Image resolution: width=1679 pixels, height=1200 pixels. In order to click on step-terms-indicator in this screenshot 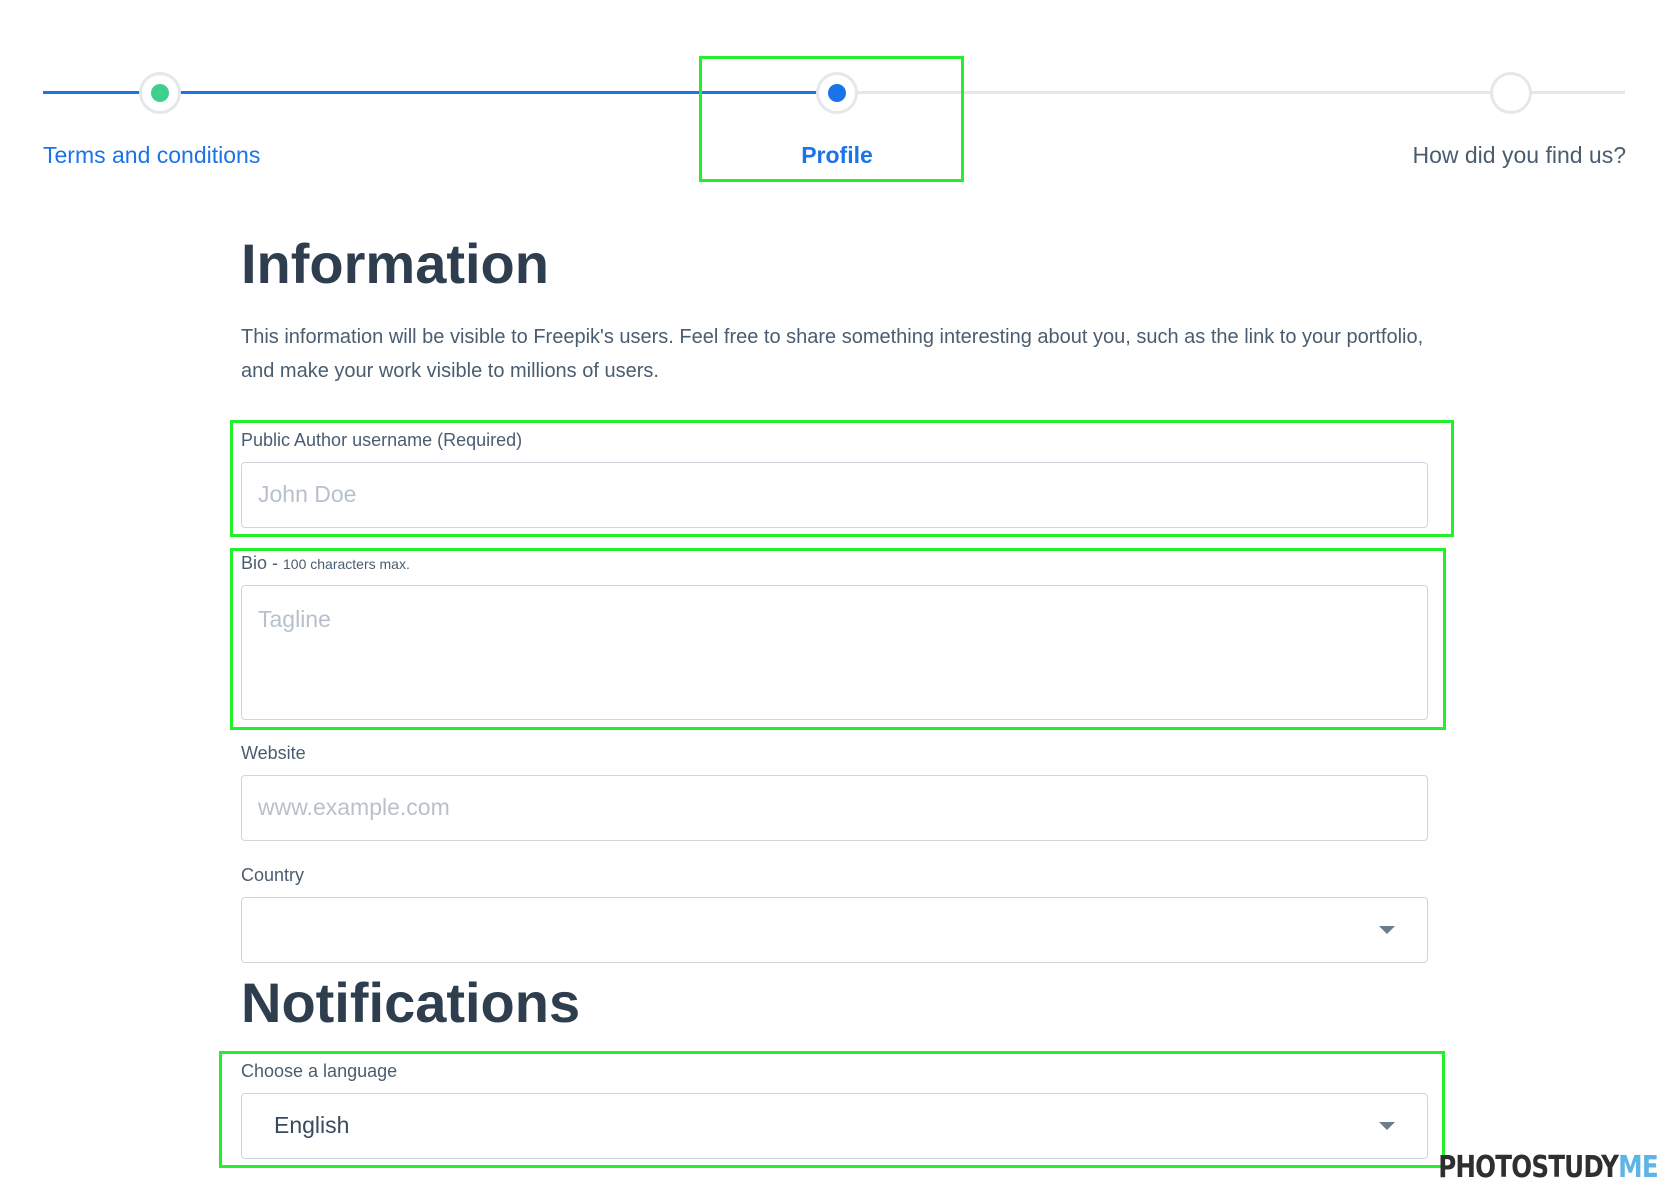, I will do `click(160, 93)`.